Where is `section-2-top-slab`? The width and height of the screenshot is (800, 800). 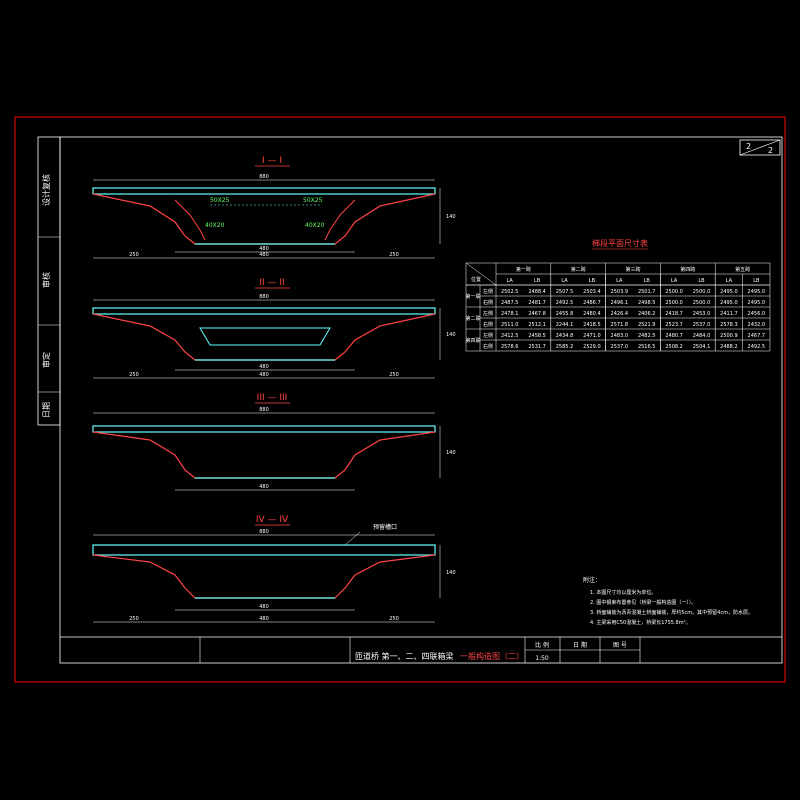 section-2-top-slab is located at coordinates (264, 311).